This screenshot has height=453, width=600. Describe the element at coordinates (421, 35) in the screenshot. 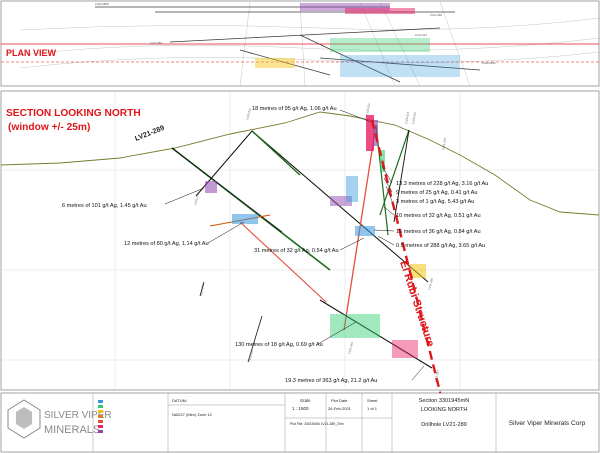

I see `plan-hole-label: LV21-224` at that location.